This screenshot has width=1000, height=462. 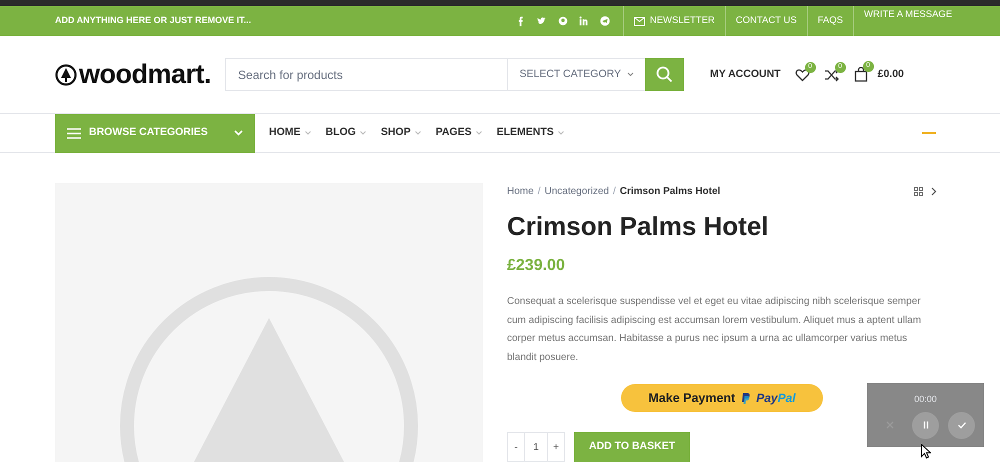 I want to click on breadcrumb-link: Uncategorized, so click(x=576, y=191).